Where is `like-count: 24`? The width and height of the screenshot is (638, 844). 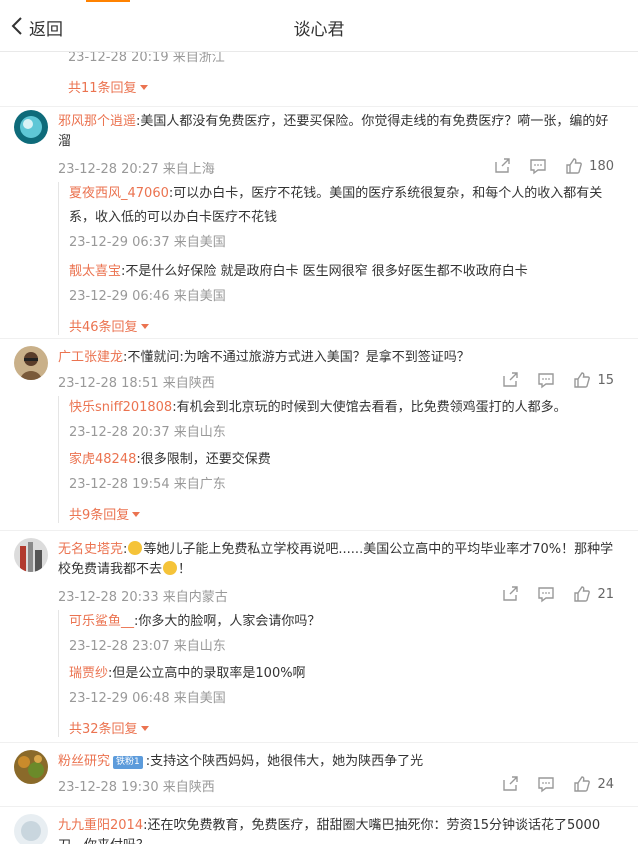
like-count: 24 is located at coordinates (605, 784).